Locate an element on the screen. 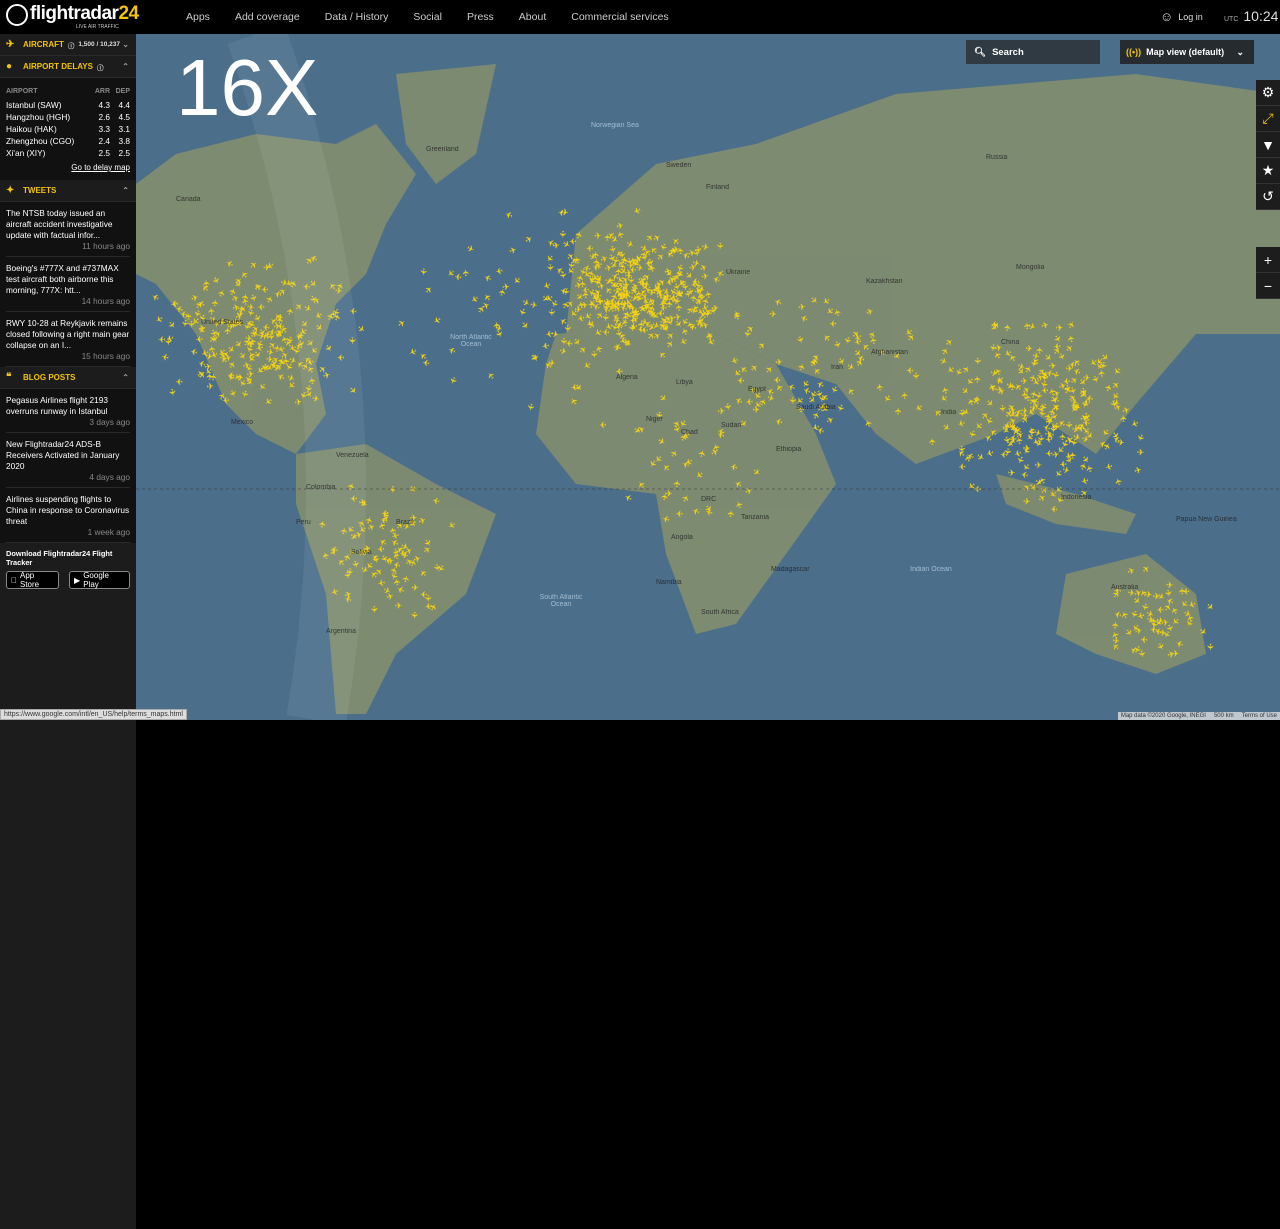 This screenshot has width=1280, height=1229. nav-apps: Apps is located at coordinates (198, 17).